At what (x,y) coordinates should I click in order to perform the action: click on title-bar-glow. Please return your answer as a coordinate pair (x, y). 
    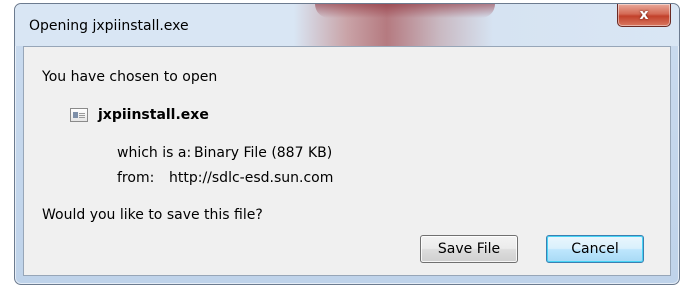
    Looking at the image, I should click on (405, 11).